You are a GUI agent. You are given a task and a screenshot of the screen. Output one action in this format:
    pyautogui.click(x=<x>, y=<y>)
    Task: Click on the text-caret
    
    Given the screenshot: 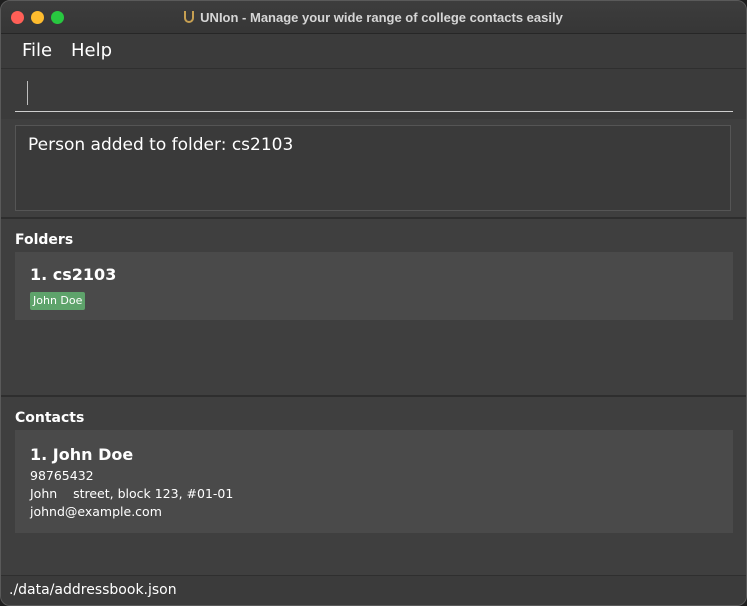 What is the action you would take?
    pyautogui.click(x=27, y=93)
    